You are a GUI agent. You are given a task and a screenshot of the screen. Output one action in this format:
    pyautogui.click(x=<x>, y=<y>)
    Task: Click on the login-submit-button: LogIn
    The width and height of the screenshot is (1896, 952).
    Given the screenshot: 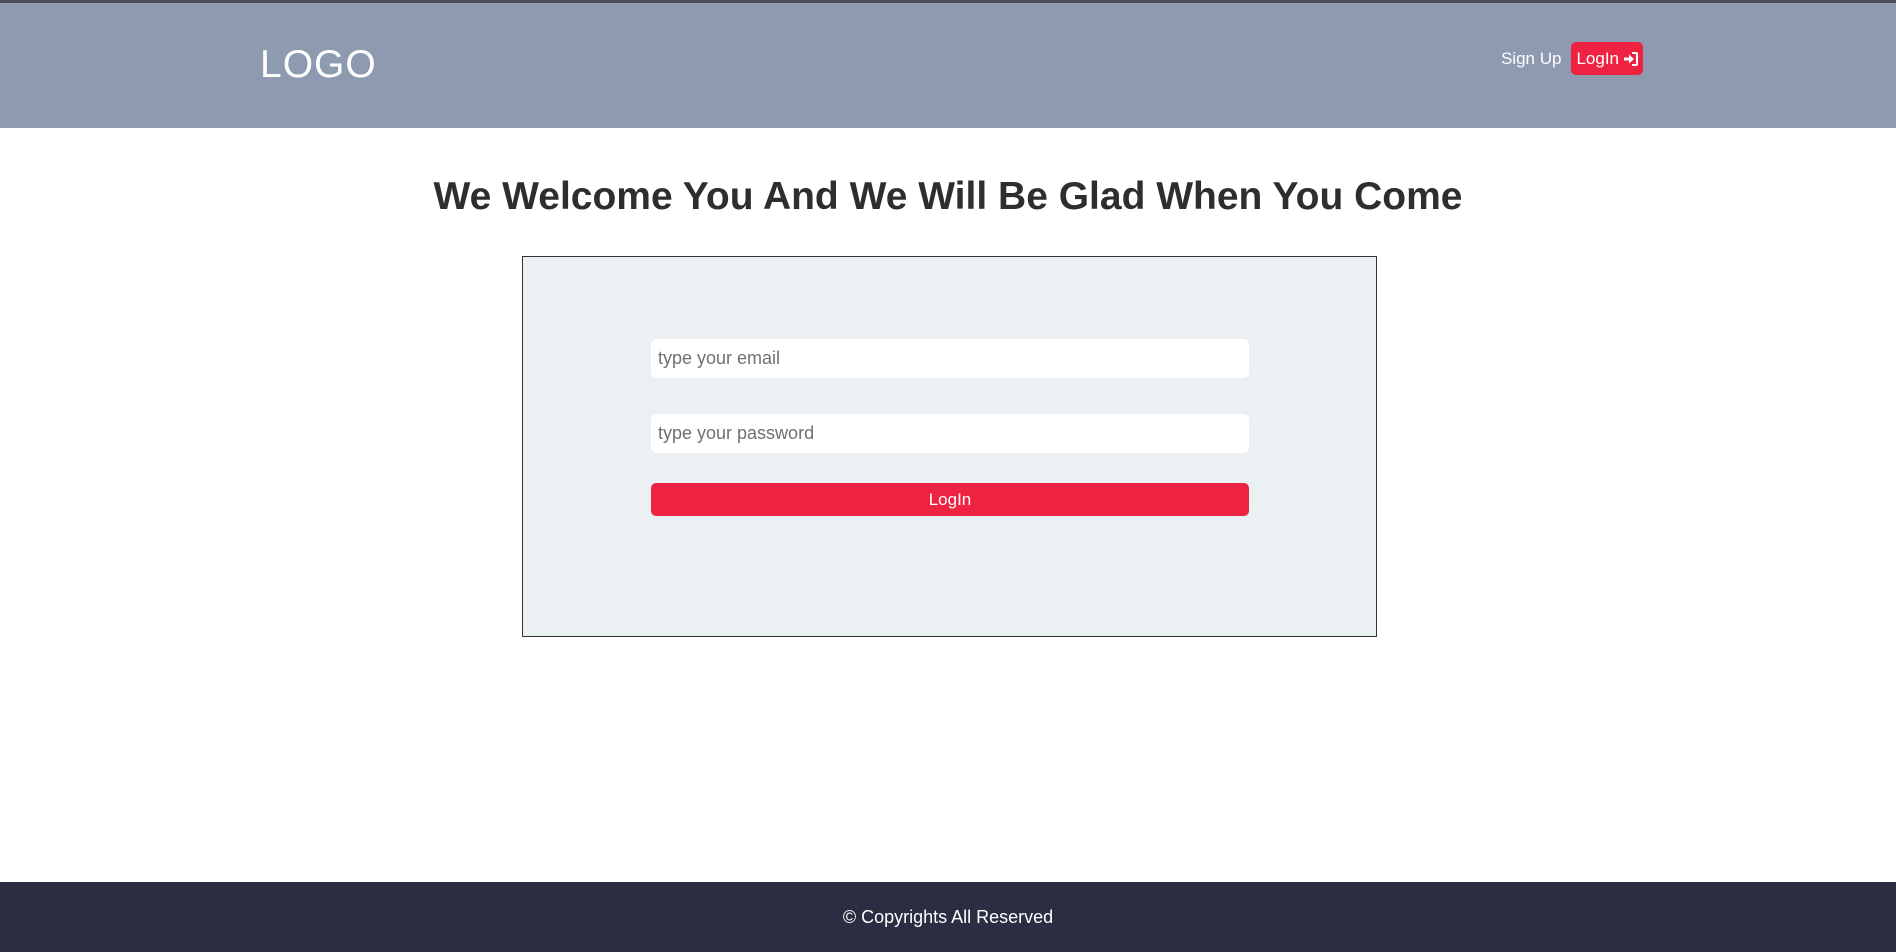 What is the action you would take?
    pyautogui.click(x=950, y=499)
    